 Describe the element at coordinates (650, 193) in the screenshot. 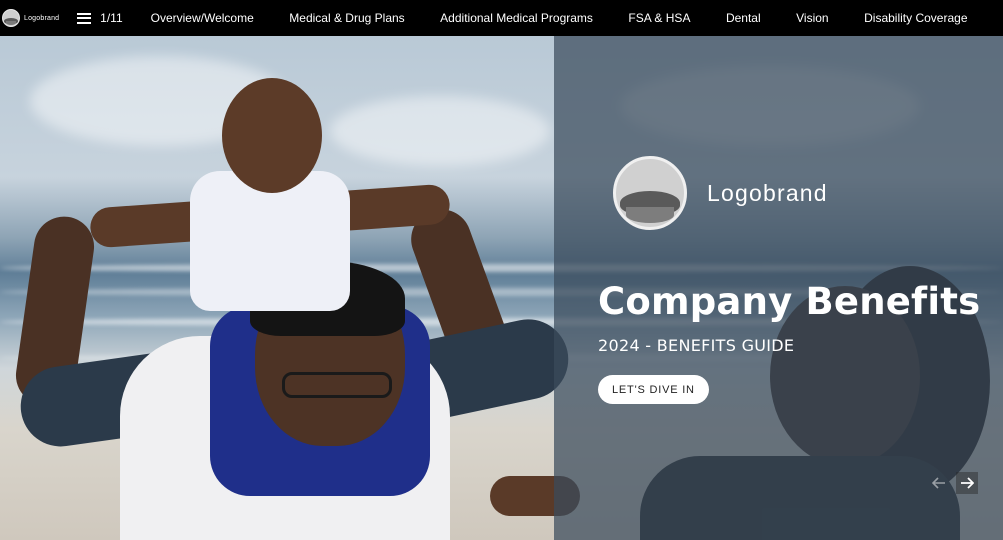

I see `brand-logo-icon` at that location.